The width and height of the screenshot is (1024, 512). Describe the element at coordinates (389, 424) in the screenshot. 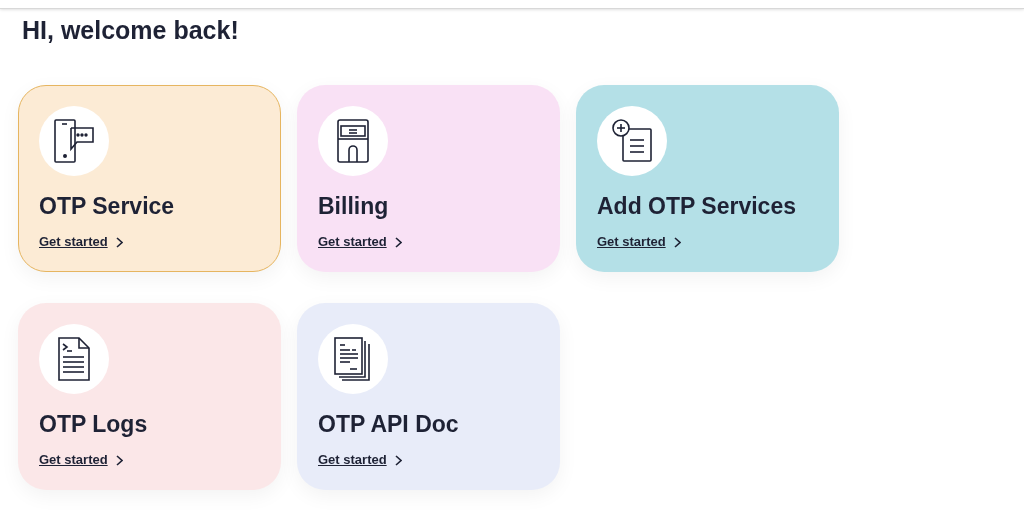

I see `card-title: OTP API Doc` at that location.